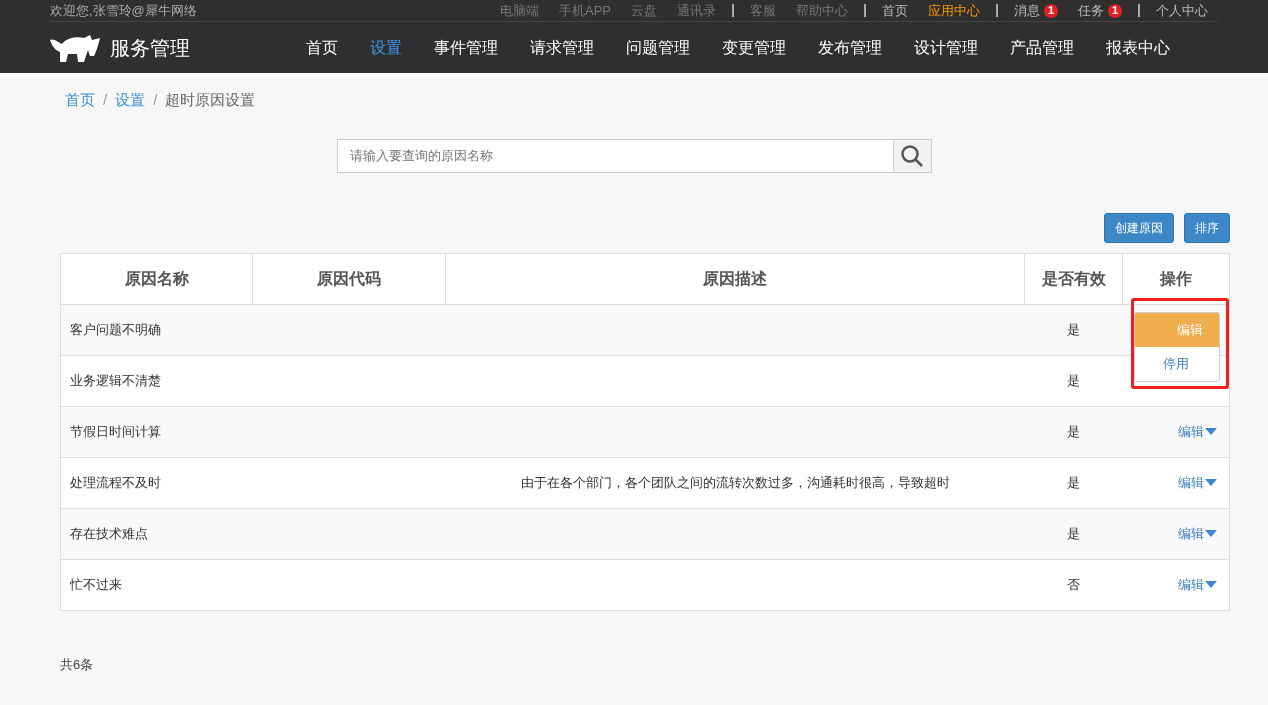 The height and width of the screenshot is (705, 1268). I want to click on top-link: 通讯录, so click(696, 10).